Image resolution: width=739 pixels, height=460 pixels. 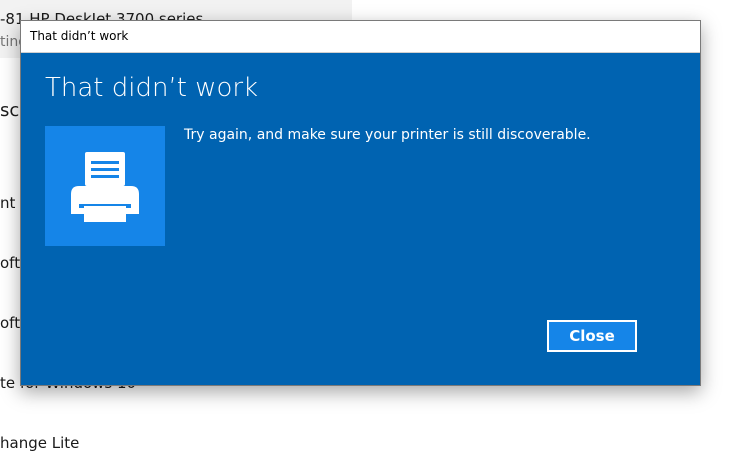 I want to click on list-item: hange Lite, so click(x=39, y=443).